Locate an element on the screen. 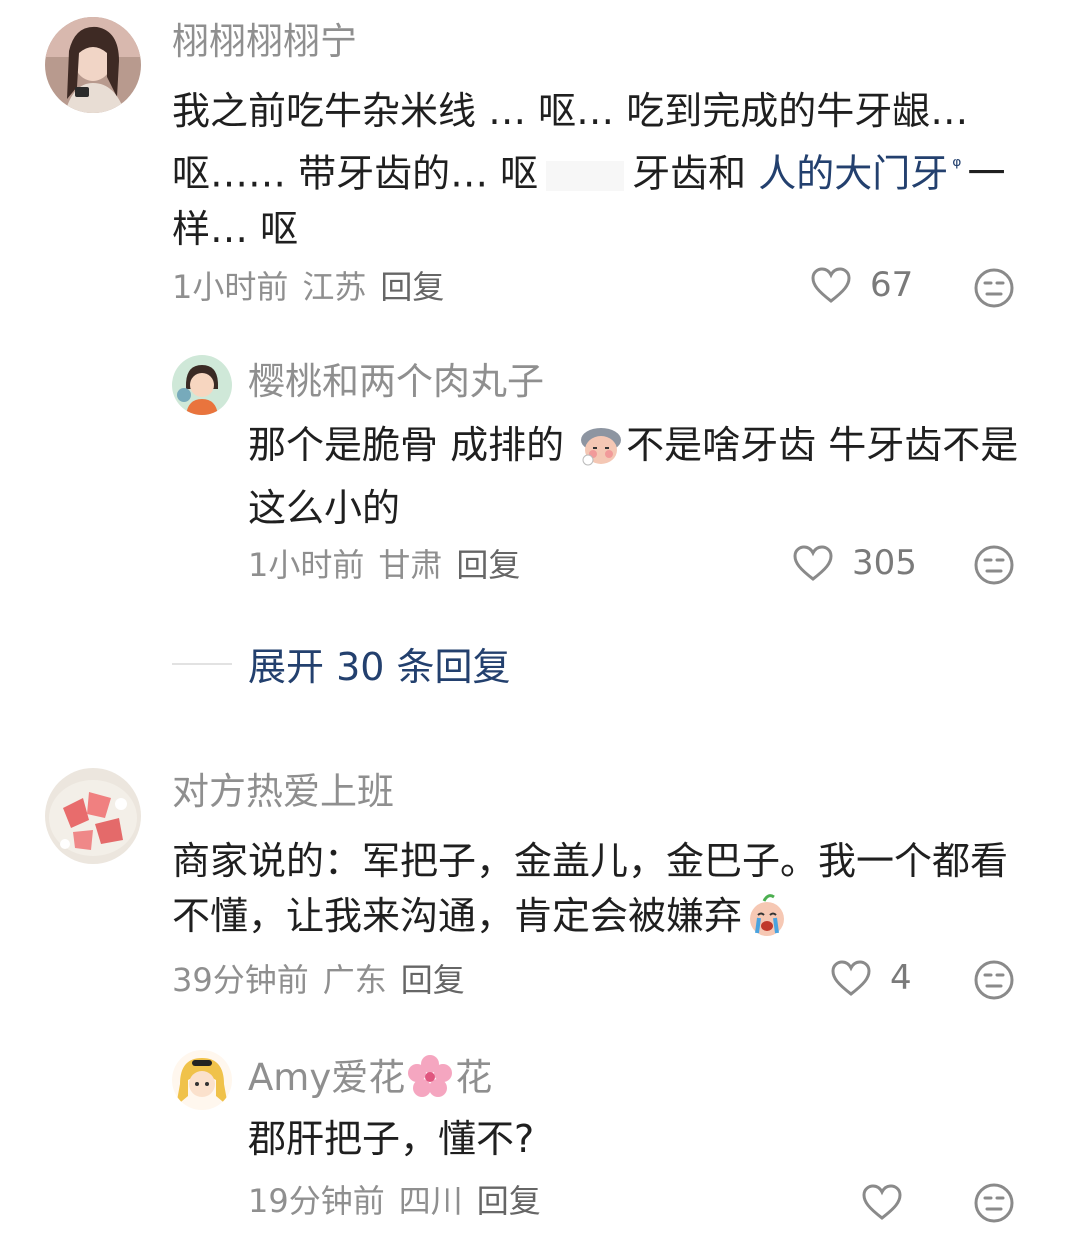 The width and height of the screenshot is (1080, 1254). timestamp: 39分钟前 is located at coordinates (240, 980).